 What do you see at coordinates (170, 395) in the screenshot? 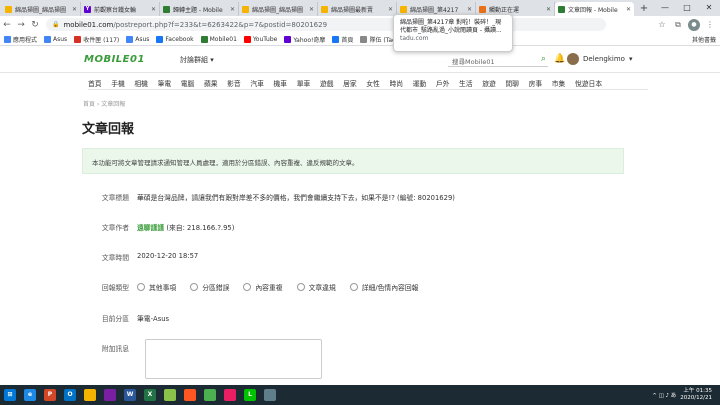
I see `taskbar-app1-icon` at bounding box center [170, 395].